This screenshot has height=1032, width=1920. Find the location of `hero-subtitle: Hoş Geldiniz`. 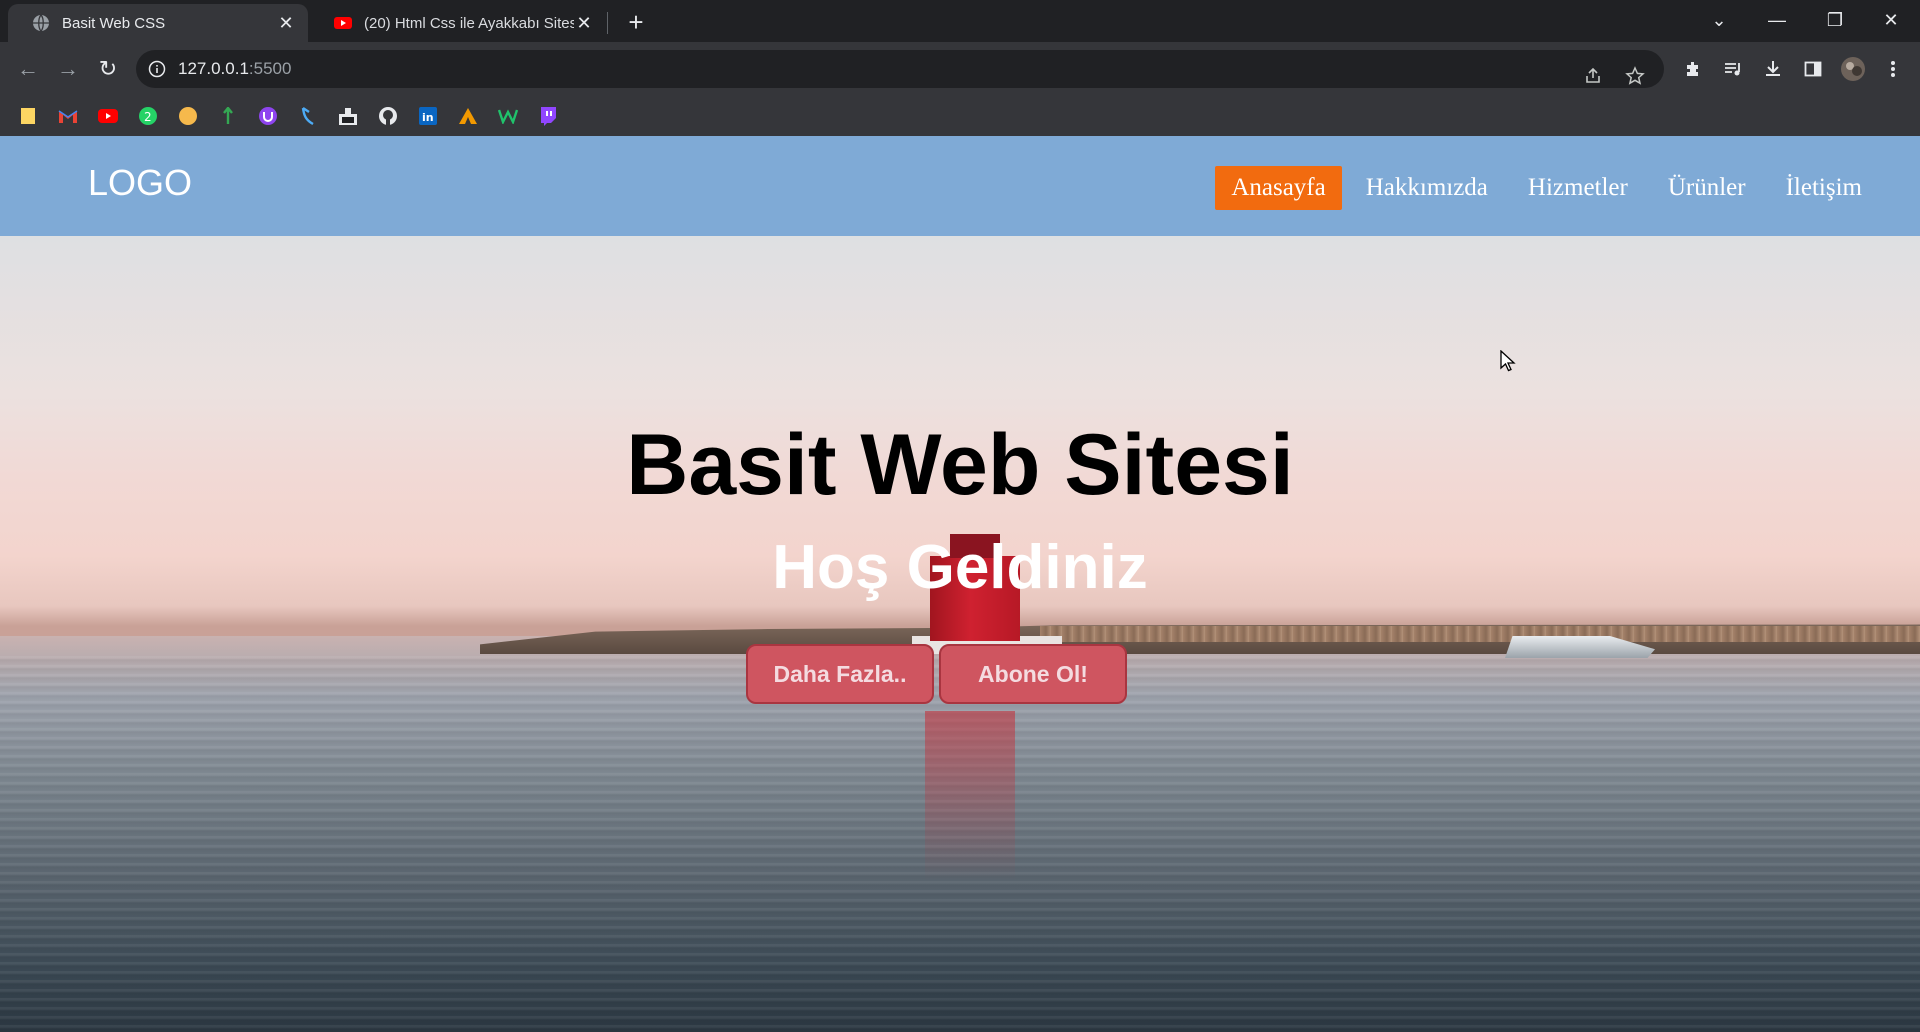

hero-subtitle: Hoş Geldiniz is located at coordinates (960, 567).